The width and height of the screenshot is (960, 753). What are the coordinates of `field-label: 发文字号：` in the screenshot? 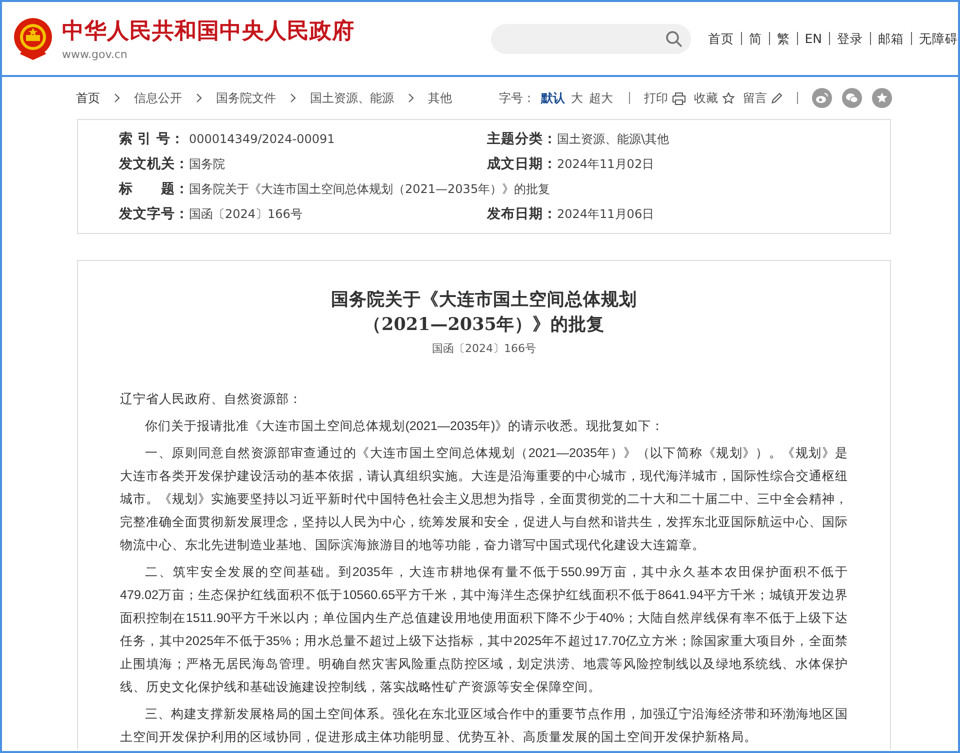 It's located at (154, 214).